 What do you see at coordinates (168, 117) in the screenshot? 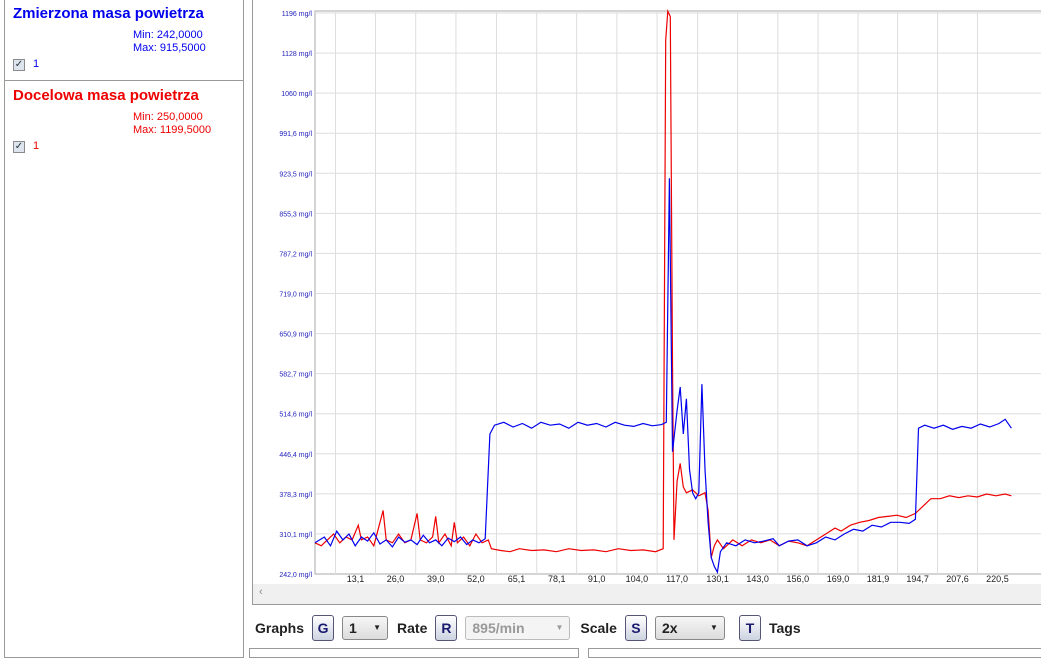
I see `signal-min: Min: 250,0000` at bounding box center [168, 117].